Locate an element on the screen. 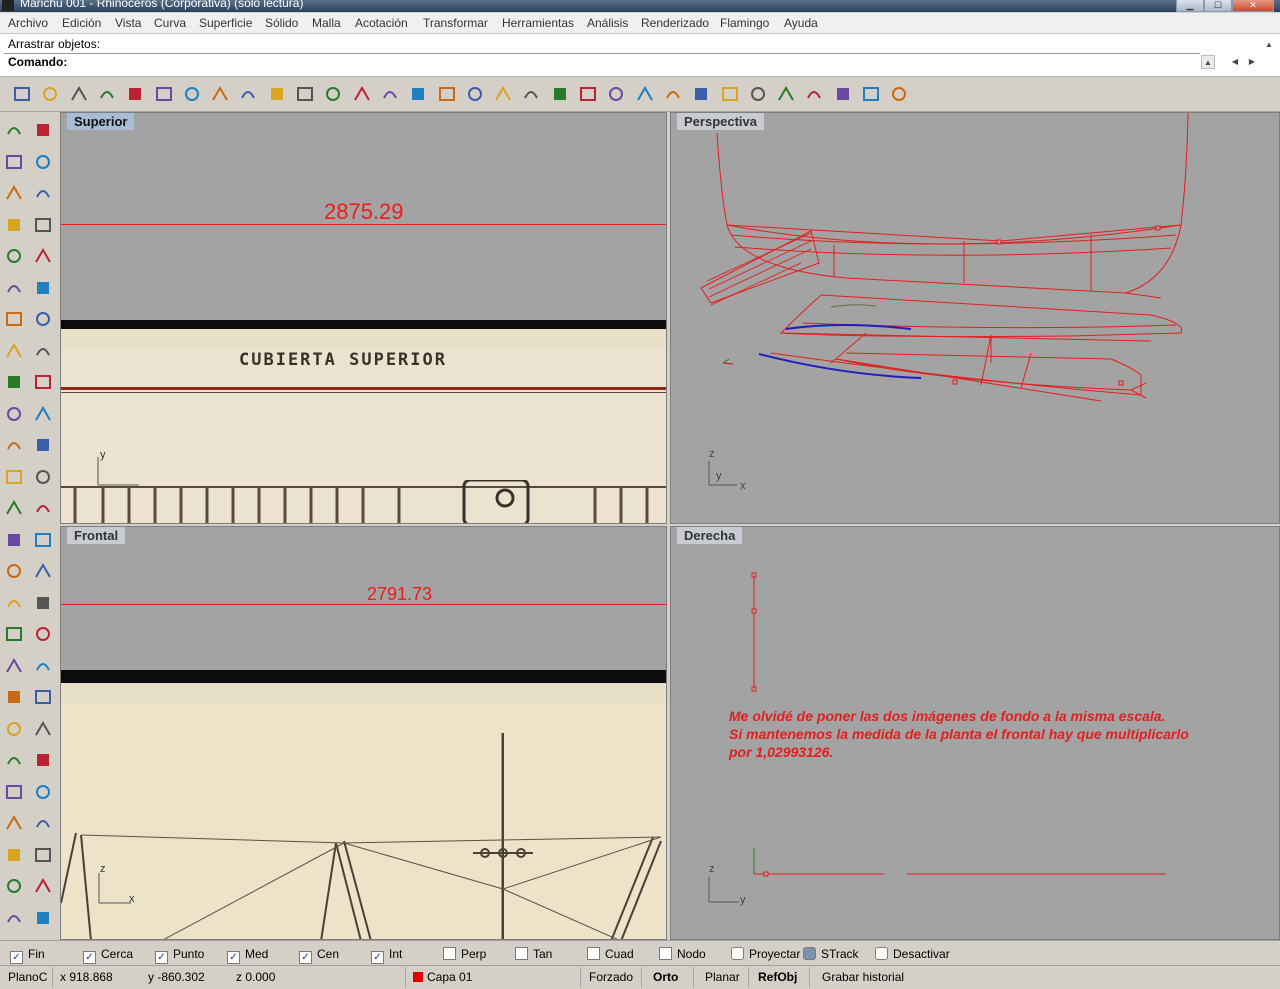  menu-curva: Curva is located at coordinates (170, 23).